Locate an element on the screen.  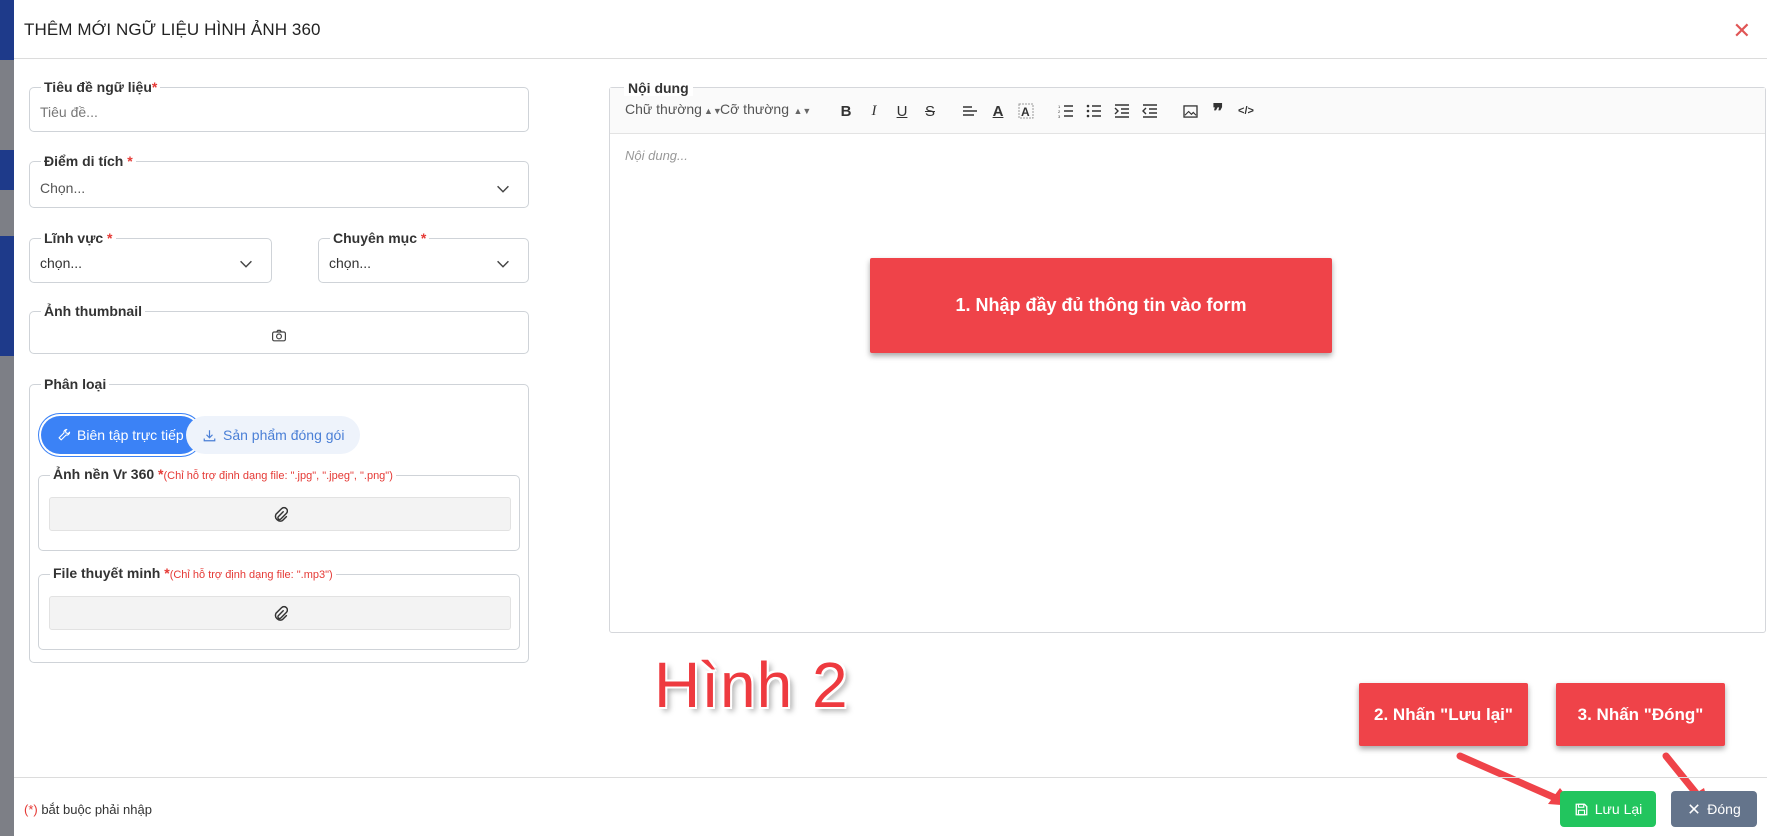
save-button-label: Lưu Lại is located at coordinates (1618, 809).